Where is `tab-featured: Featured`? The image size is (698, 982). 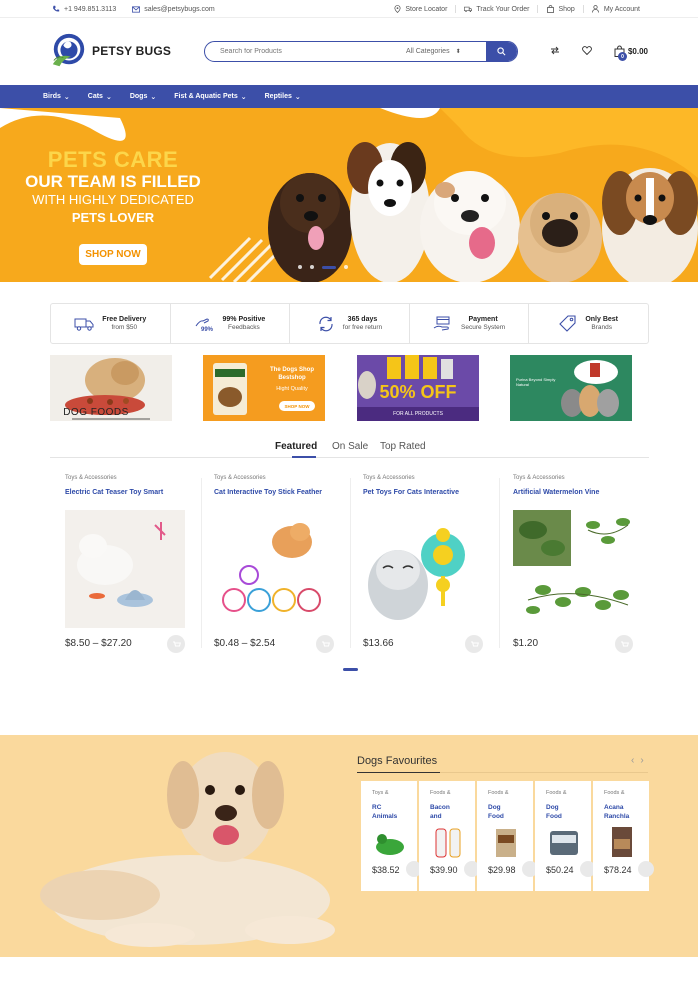
tab-featured: Featured is located at coordinates (296, 446).